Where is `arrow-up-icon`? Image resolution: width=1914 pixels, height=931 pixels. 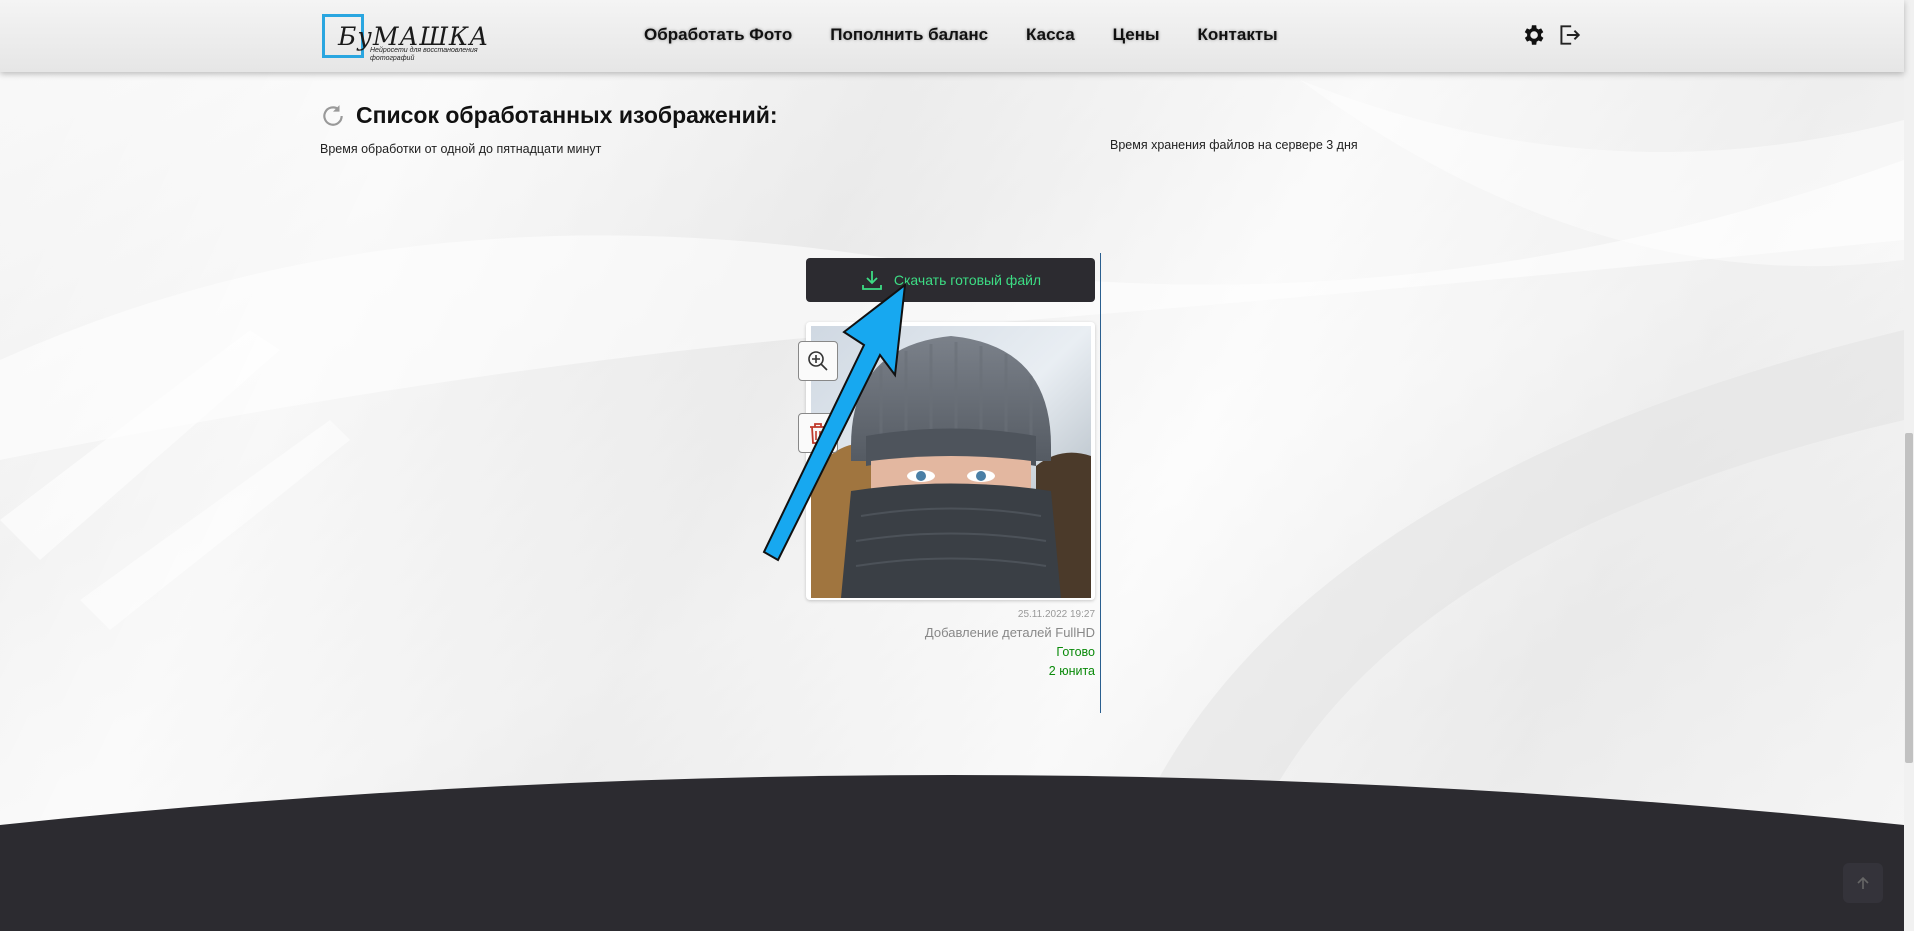 arrow-up-icon is located at coordinates (1863, 882).